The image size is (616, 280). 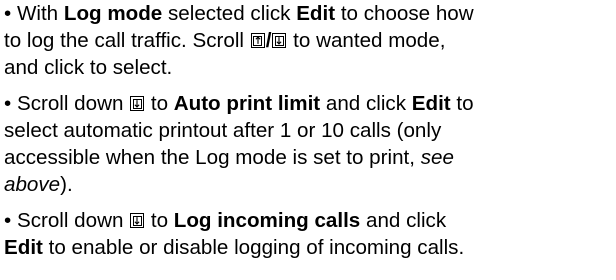 I want to click on text-run: to wanted mode,, so click(x=366, y=40).